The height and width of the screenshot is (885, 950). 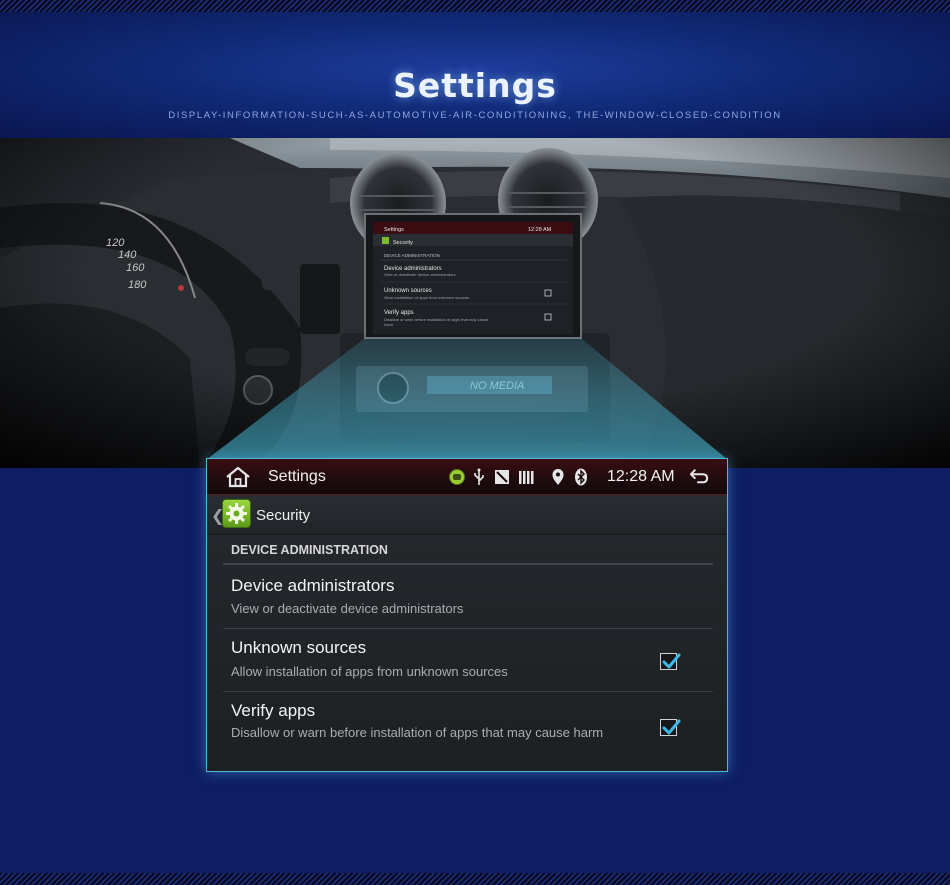 I want to click on android-debug-icon, so click(x=457, y=477).